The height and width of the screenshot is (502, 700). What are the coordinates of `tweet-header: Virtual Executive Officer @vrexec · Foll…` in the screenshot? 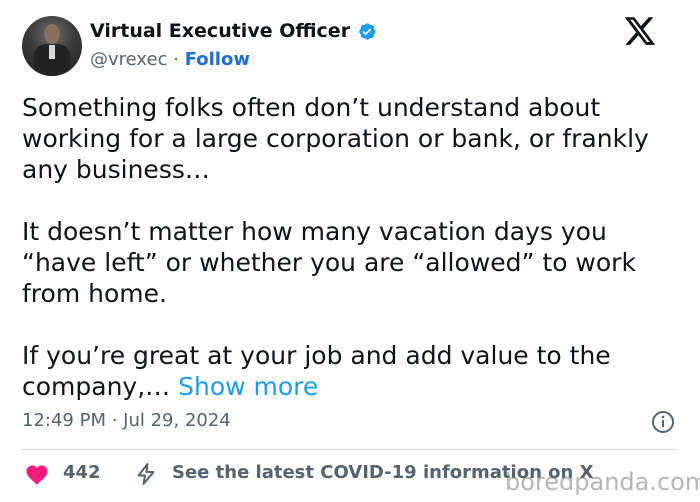 It's located at (352, 46).